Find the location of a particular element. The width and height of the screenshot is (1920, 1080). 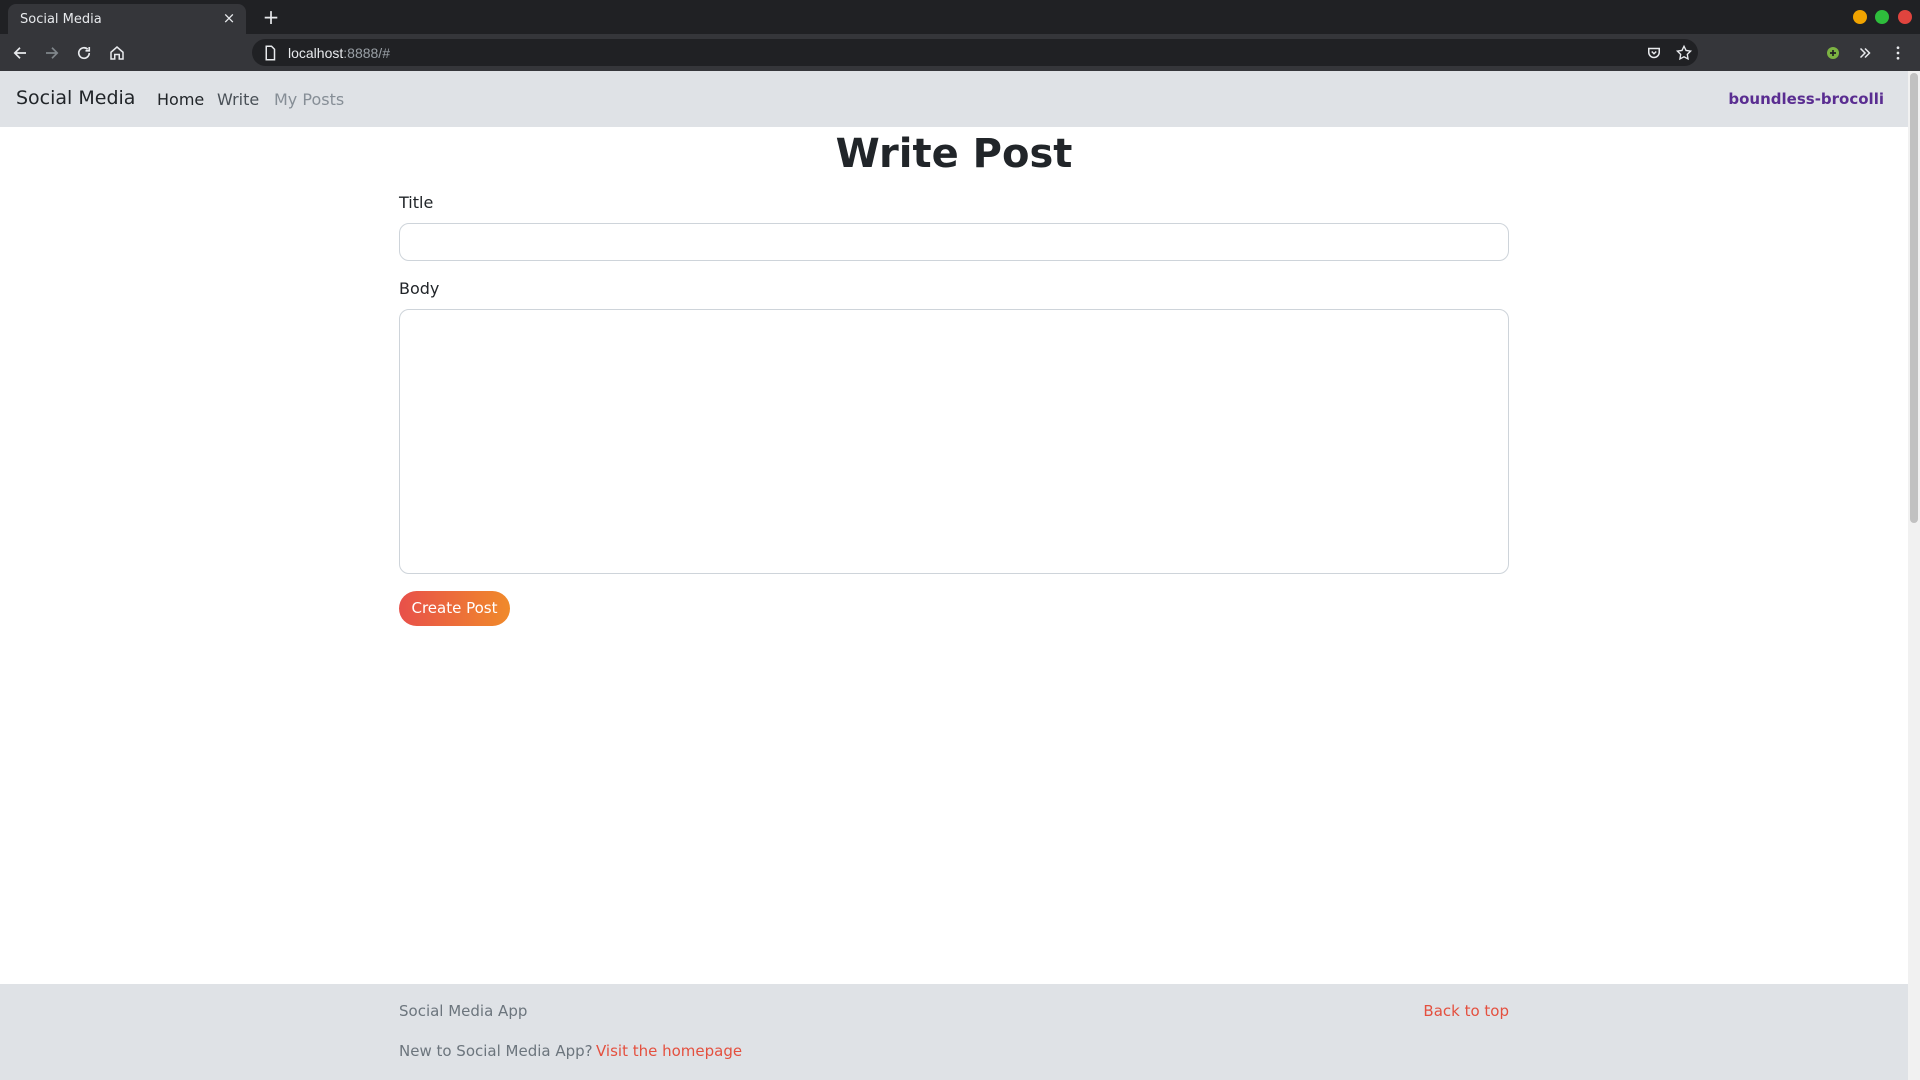

page-info-icon is located at coordinates (270, 53).